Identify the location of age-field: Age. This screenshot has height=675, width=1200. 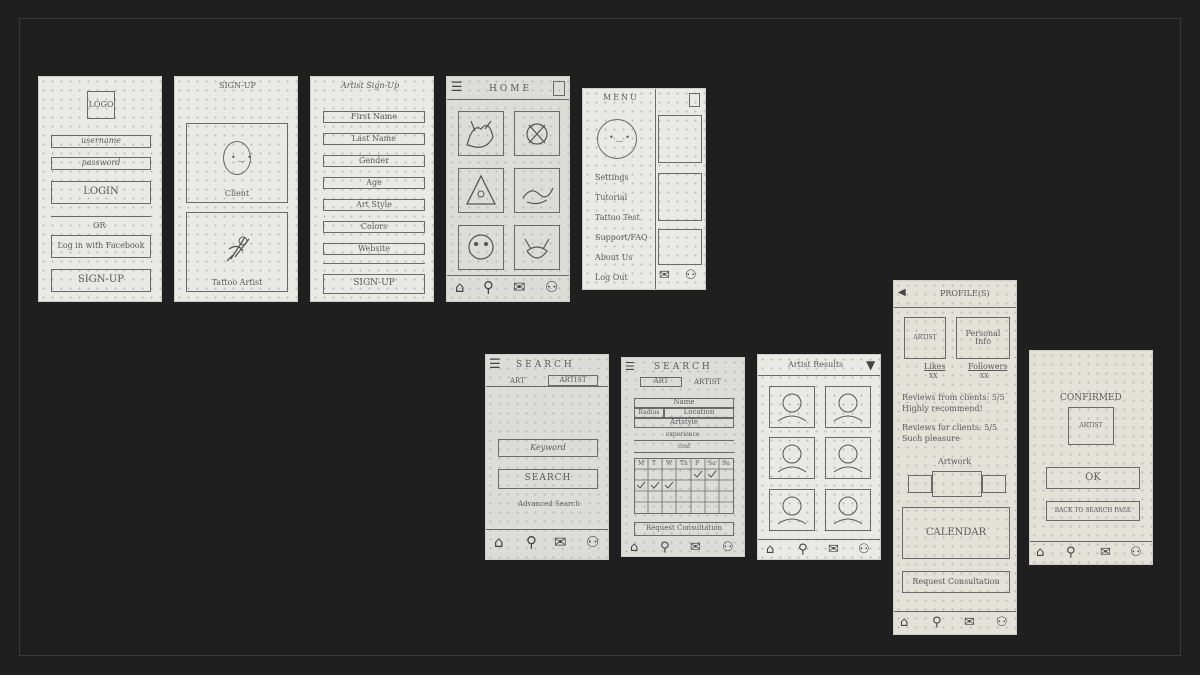
(374, 183).